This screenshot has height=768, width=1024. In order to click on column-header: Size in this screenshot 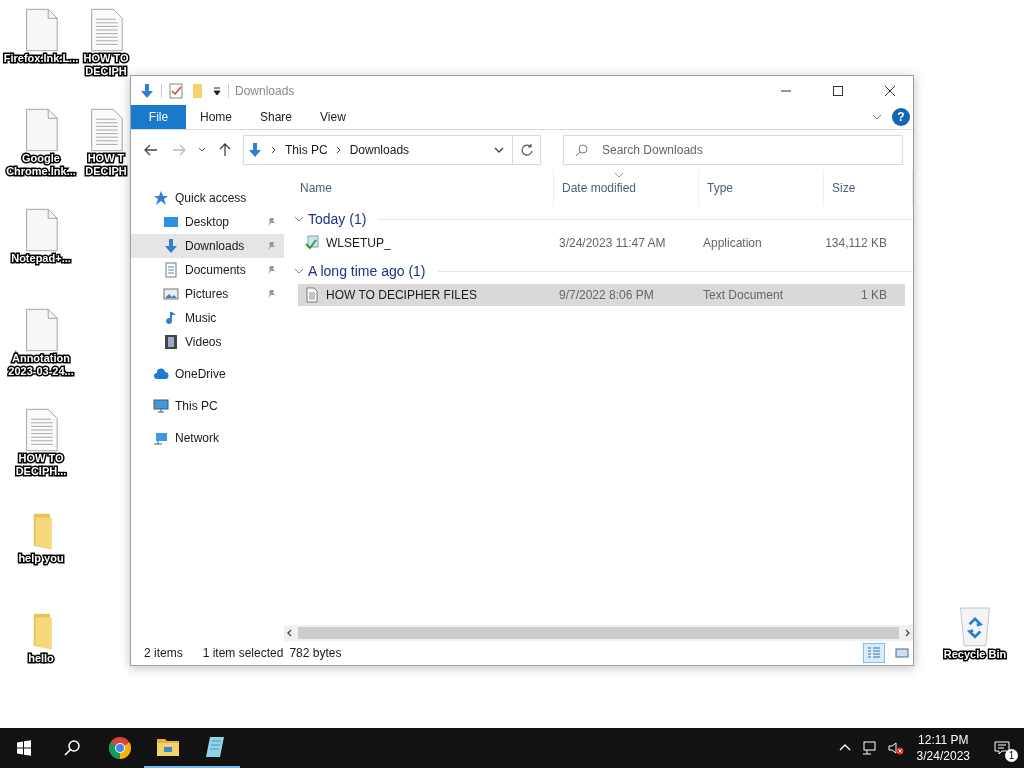, I will do `click(868, 188)`.